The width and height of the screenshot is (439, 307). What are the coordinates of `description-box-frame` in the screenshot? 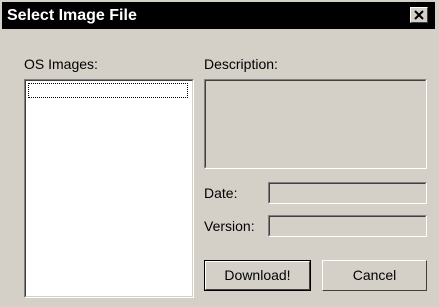 It's located at (315, 124).